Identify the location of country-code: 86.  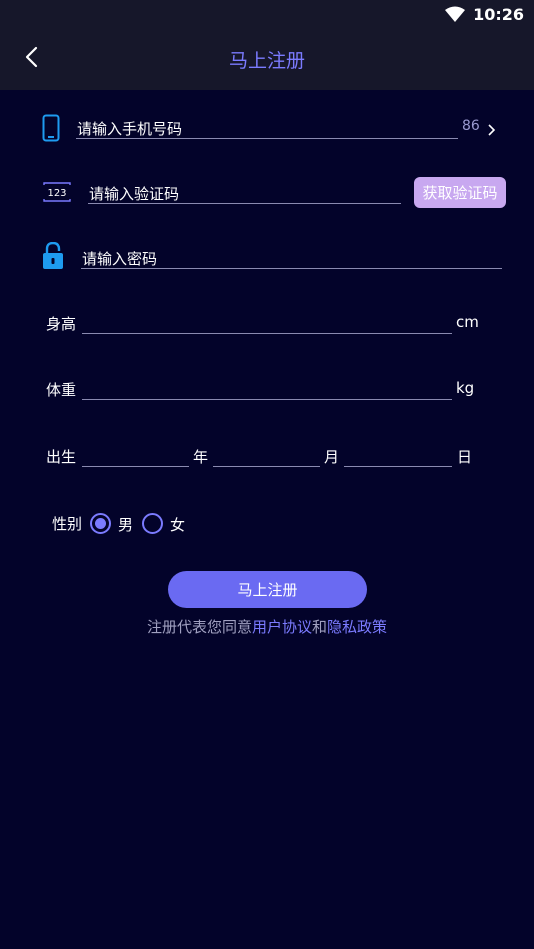
(471, 126).